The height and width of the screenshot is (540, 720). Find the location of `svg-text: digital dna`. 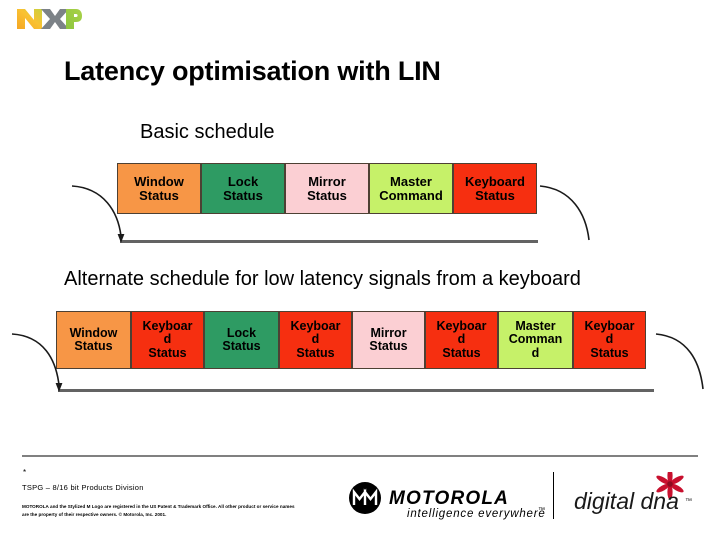

svg-text: digital dna is located at coordinates (626, 501).